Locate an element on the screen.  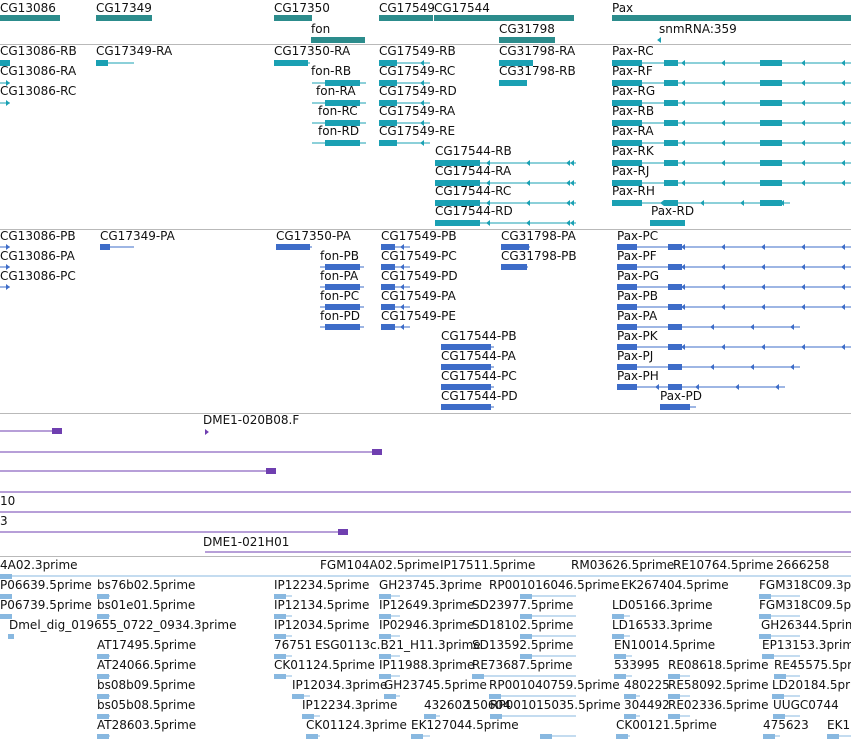
est-sd23977-5prime-label: SD23977.5prime is located at coordinates (522, 605).